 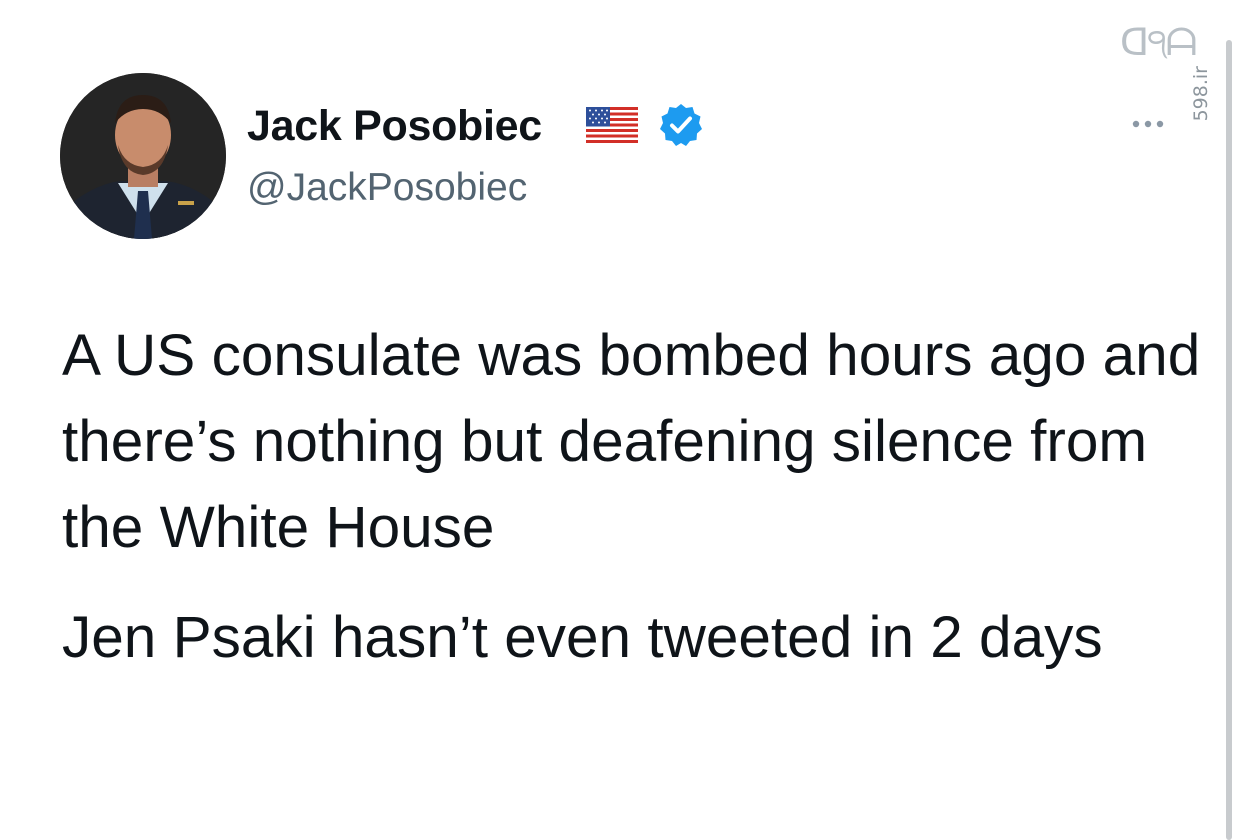 What do you see at coordinates (394, 126) in the screenshot?
I see `display-name: Jack Posobiec` at bounding box center [394, 126].